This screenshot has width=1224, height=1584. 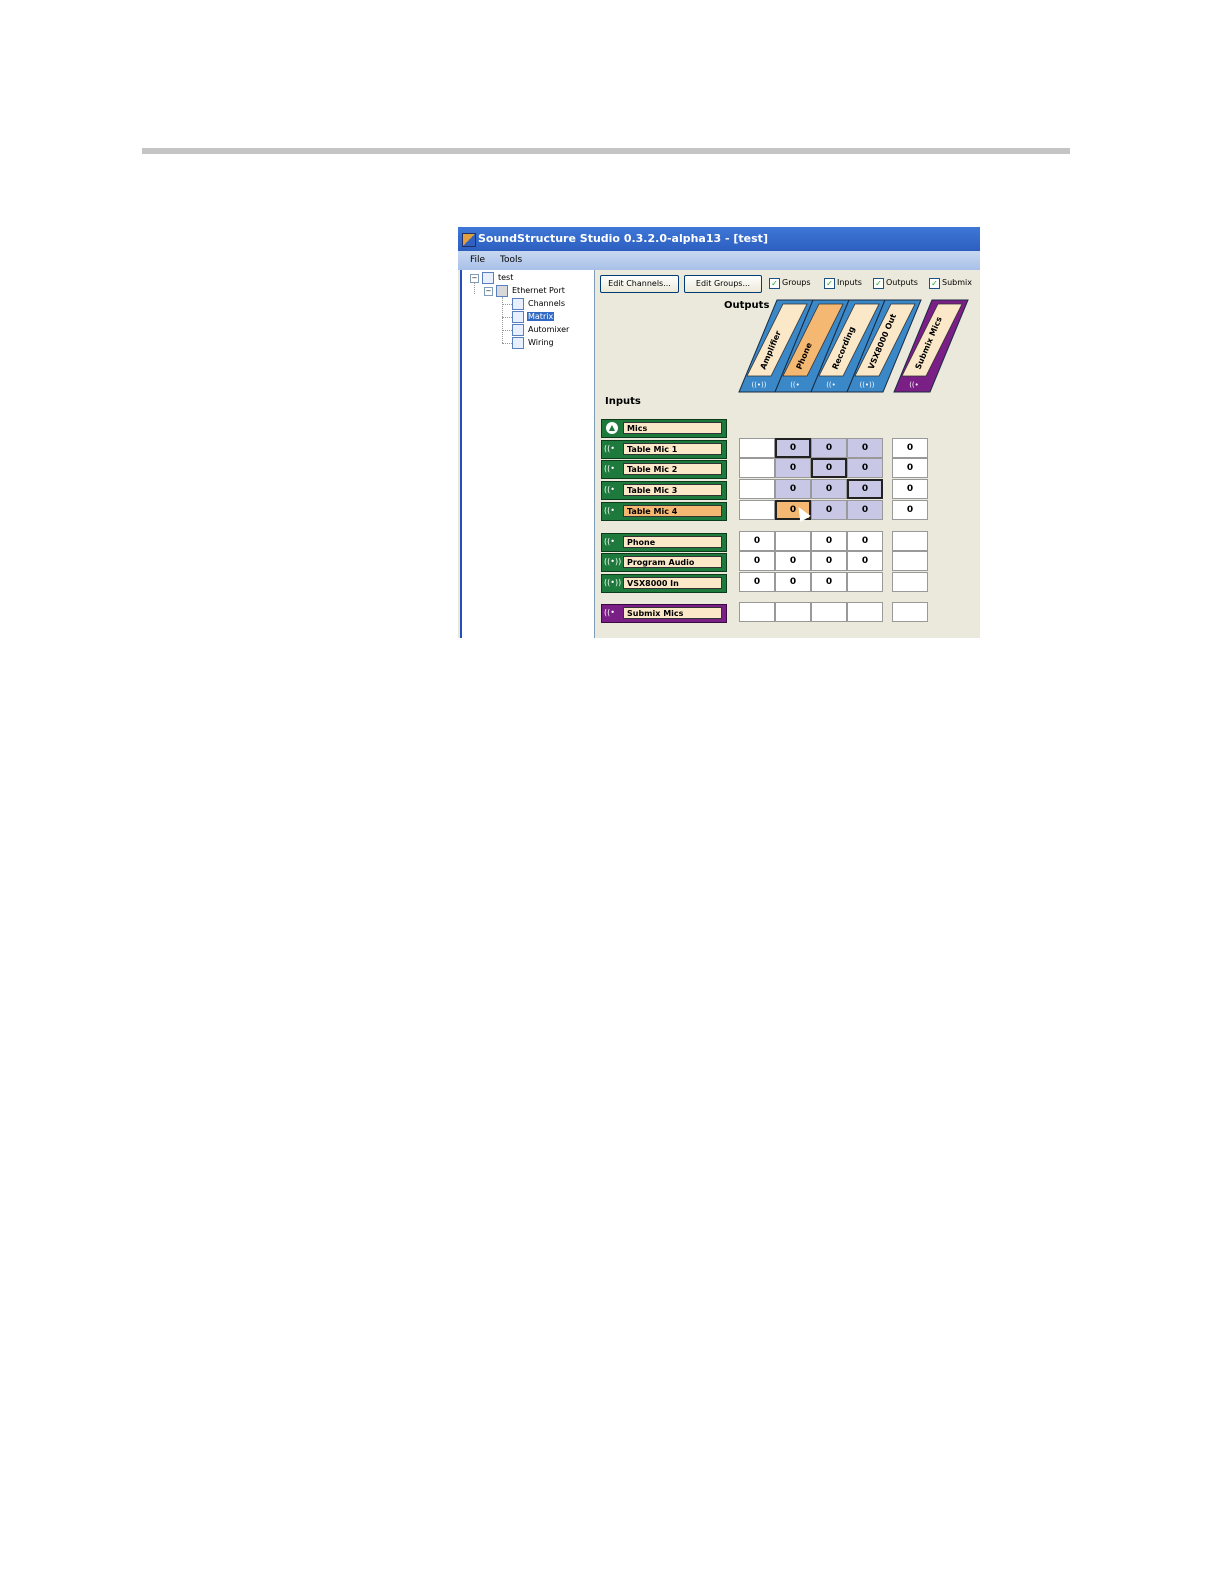 I want to click on tree-item-matrix: Matrix, so click(x=541, y=316).